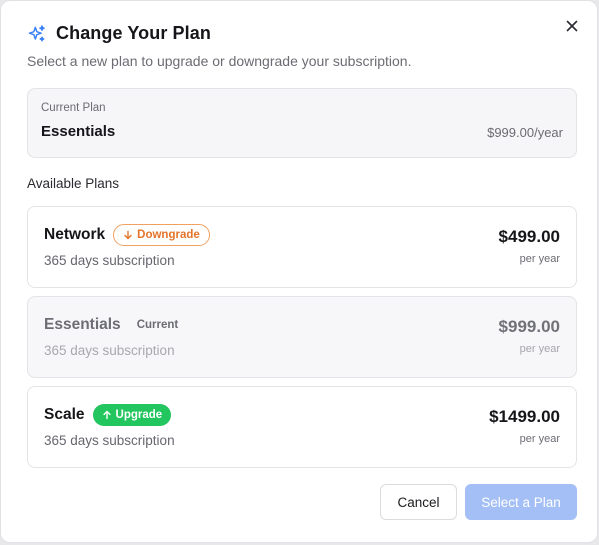 The image size is (599, 545). I want to click on plan-name-row: Scale Upgrade, so click(108, 415).